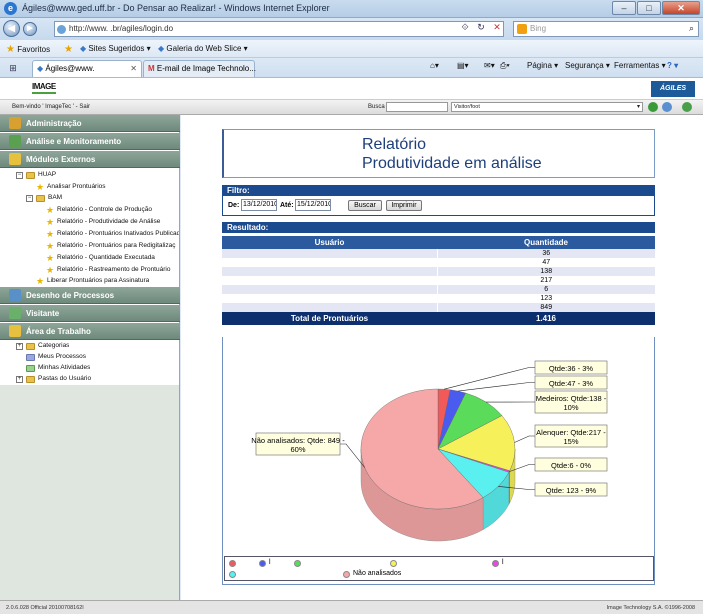  Describe the element at coordinates (30, 29) in the screenshot. I see `forward-button: ▶` at that location.